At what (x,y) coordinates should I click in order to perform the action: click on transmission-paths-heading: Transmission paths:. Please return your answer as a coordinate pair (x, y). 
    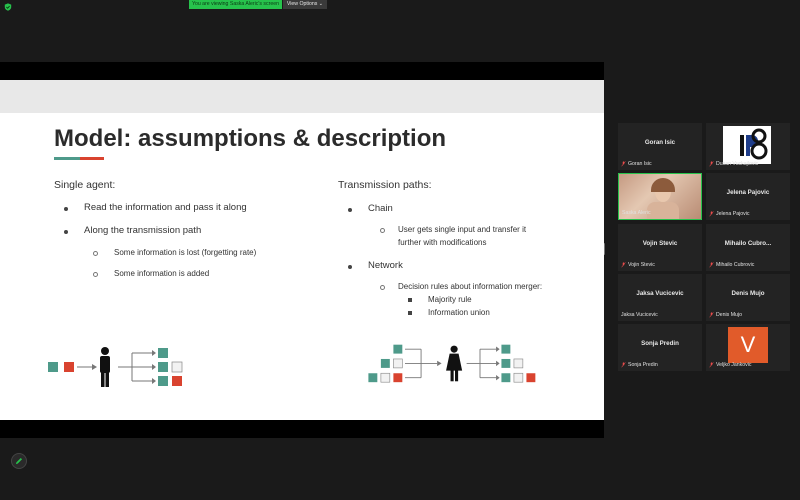
    Looking at the image, I should click on (385, 185).